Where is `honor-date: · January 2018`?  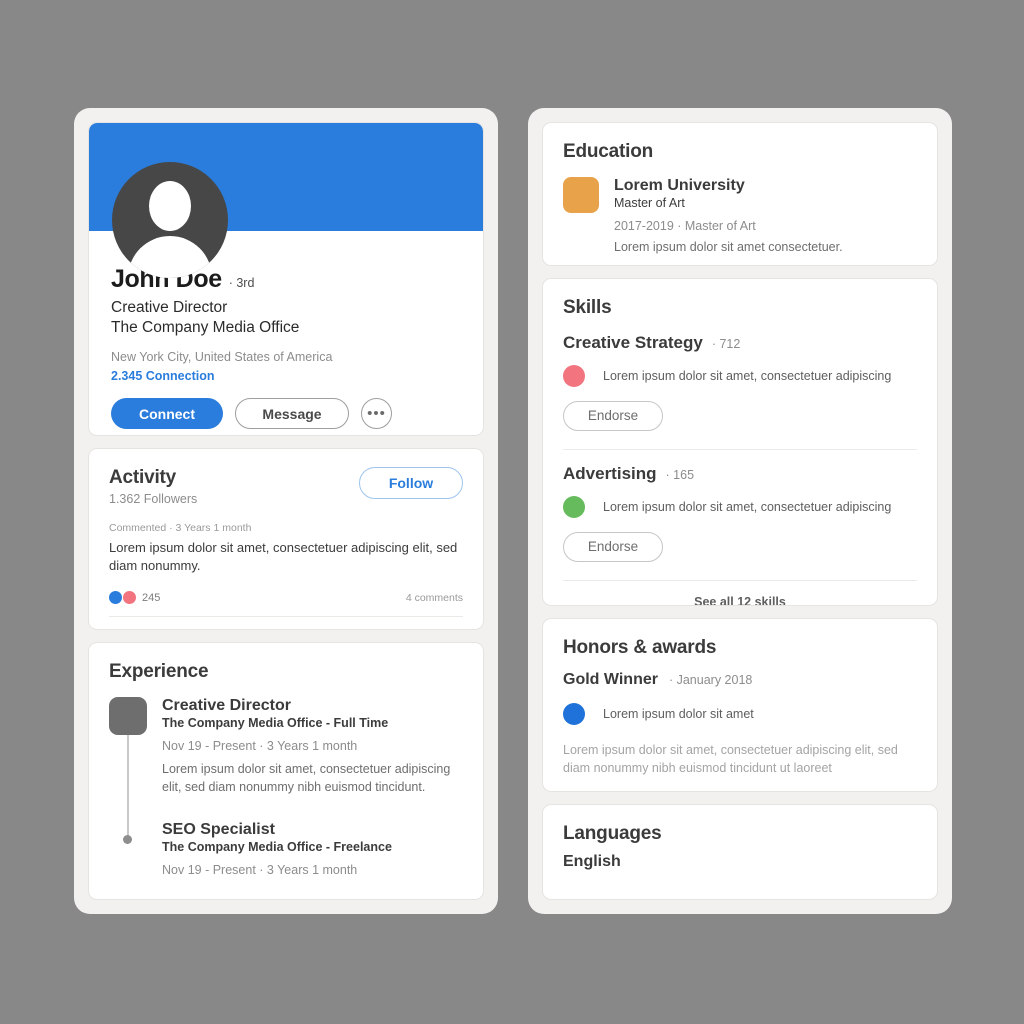
honor-date: · January 2018 is located at coordinates (710, 679).